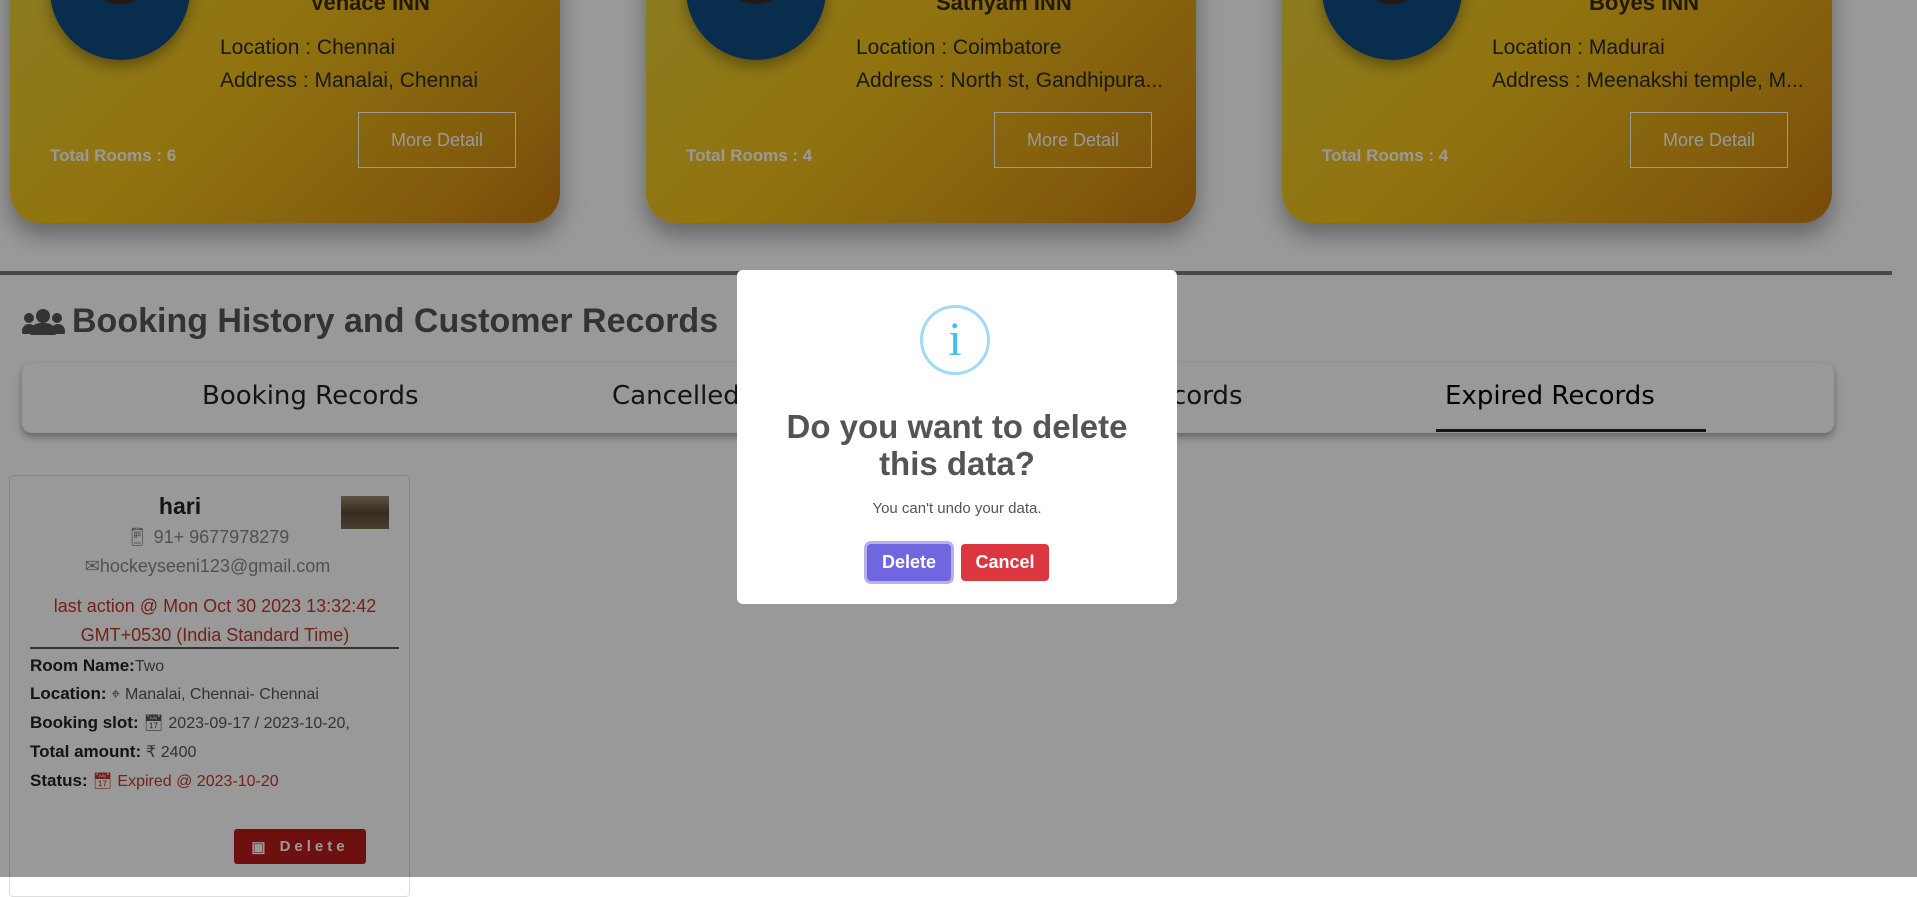 Image resolution: width=1917 pixels, height=897 pixels. Describe the element at coordinates (909, 562) in the screenshot. I see `confirm-delete-button: Delete` at that location.